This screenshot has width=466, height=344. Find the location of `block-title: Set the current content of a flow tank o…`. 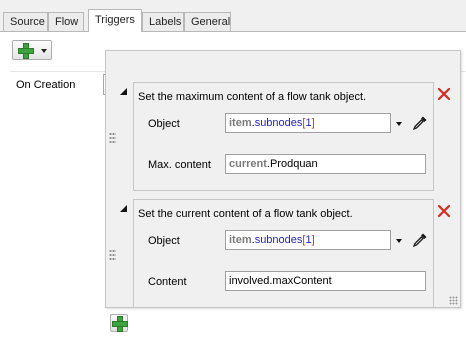

block-title: Set the current content of a flow tank o… is located at coordinates (245, 214).